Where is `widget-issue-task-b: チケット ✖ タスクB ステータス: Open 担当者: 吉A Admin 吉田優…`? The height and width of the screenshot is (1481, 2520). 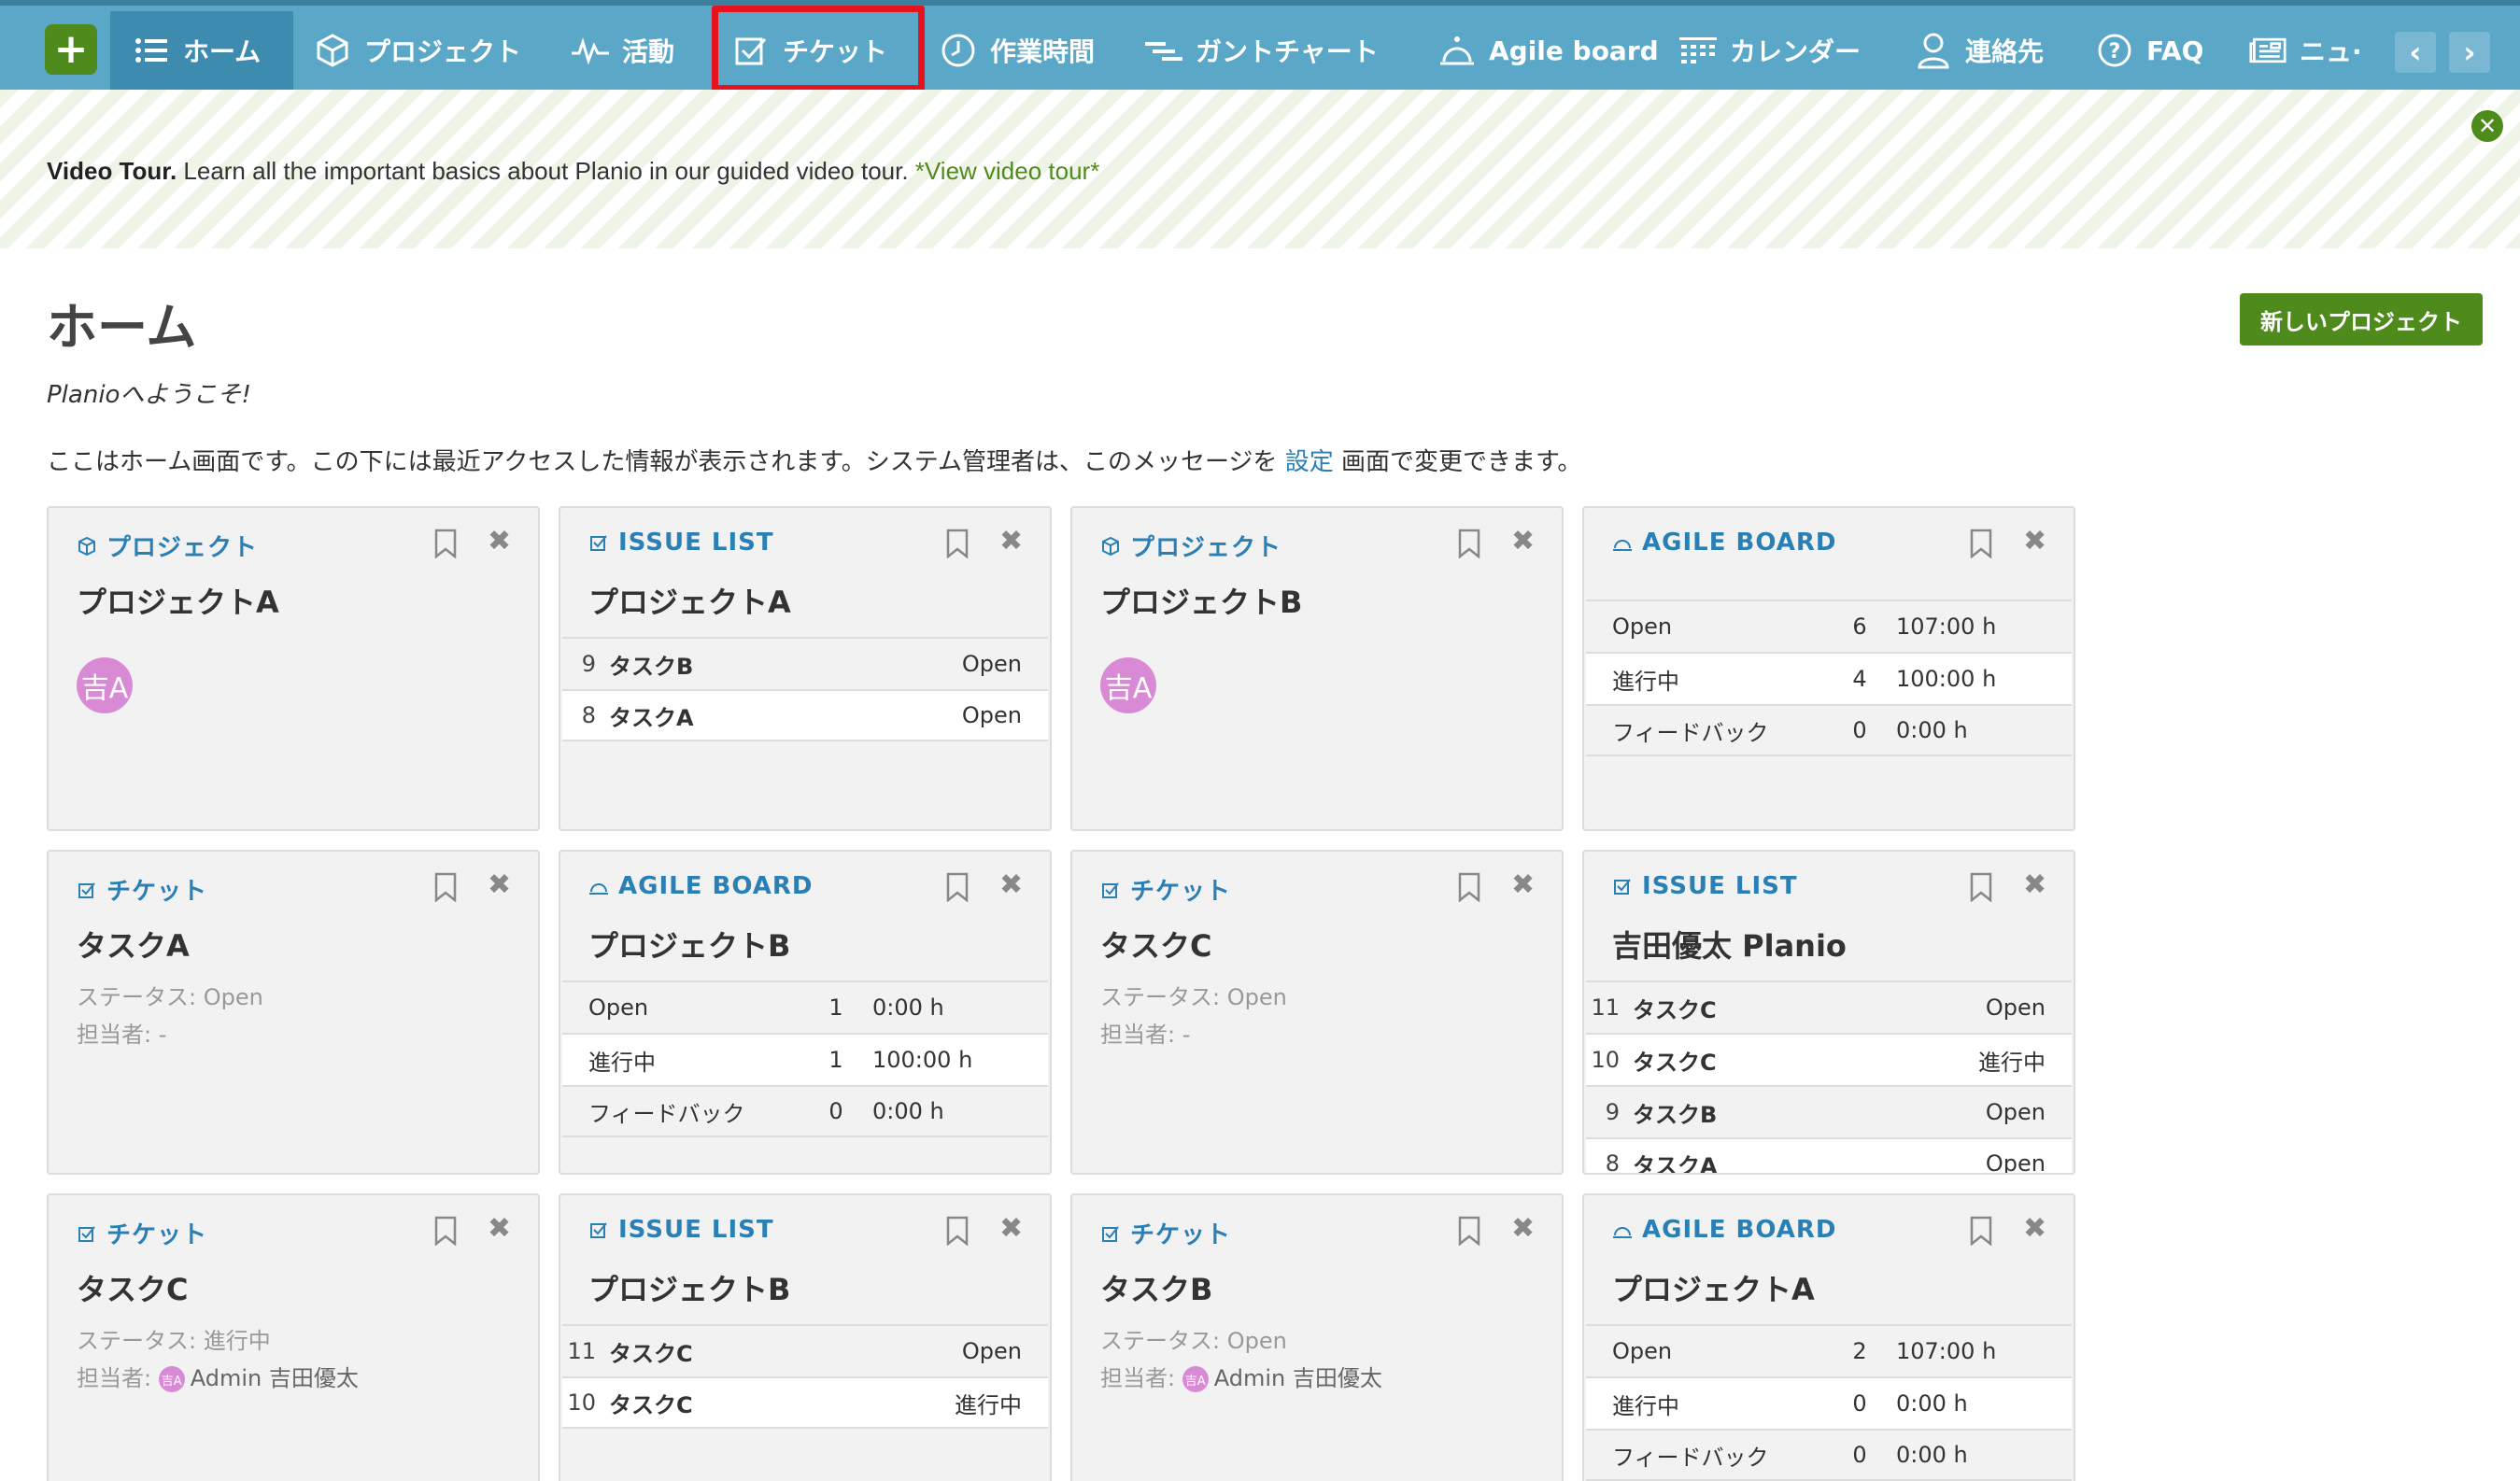 widget-issue-task-b: チケット ✖ タスクB ステータス: Open 担当者: 吉A Admin 吉田優… is located at coordinates (1317, 1337).